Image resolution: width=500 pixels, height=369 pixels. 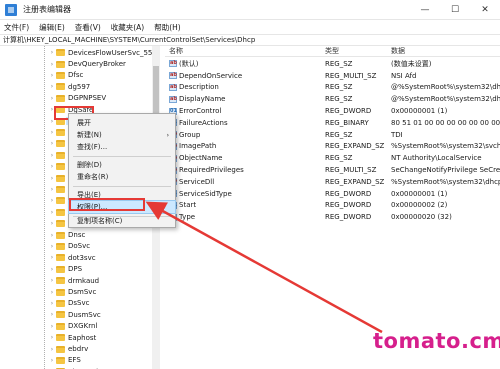 I want to click on tree-item: › DevicesFlowUserSvc_5578, so click(x=80, y=52).